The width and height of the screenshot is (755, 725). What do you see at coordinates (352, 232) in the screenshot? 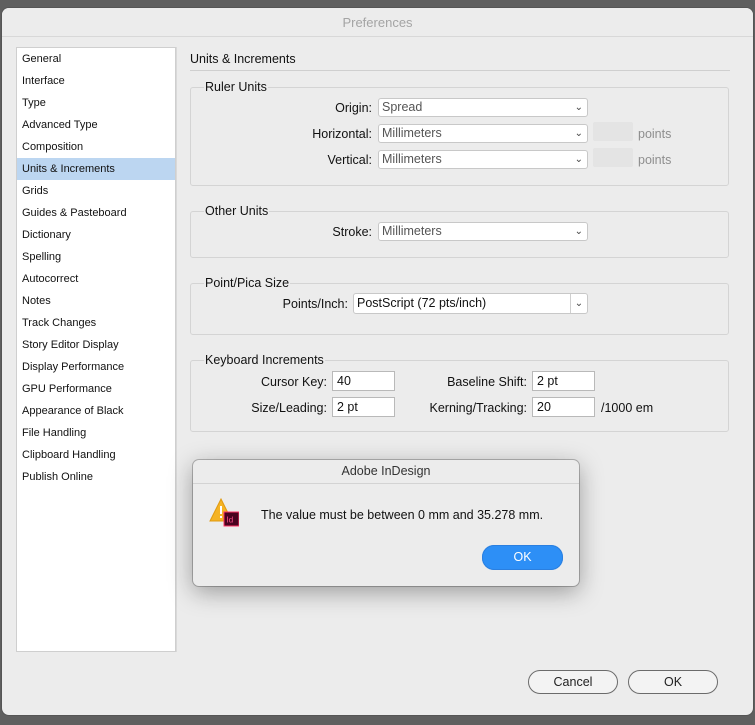
I see `stroke-label: Stroke:` at bounding box center [352, 232].